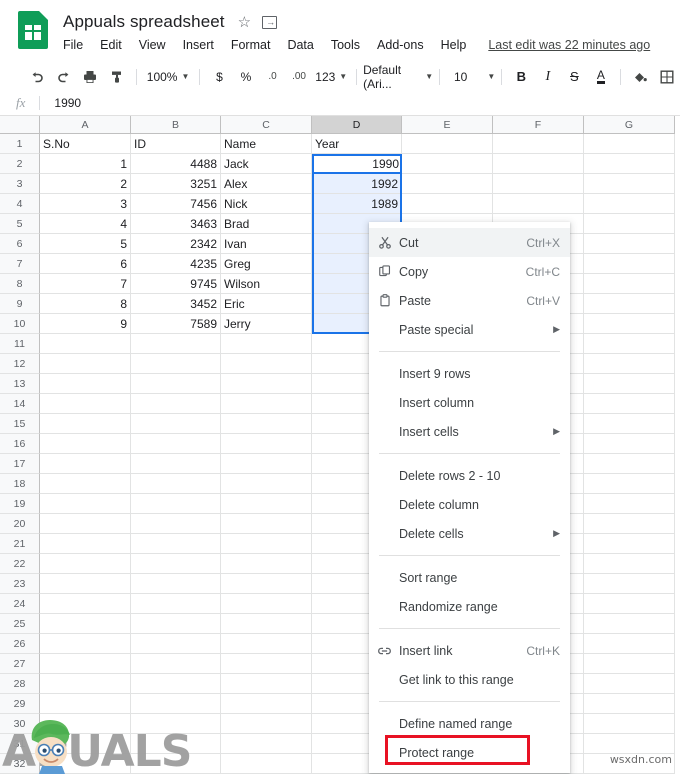  What do you see at coordinates (454, 45) in the screenshot?
I see `menu-item-help: Help` at bounding box center [454, 45].